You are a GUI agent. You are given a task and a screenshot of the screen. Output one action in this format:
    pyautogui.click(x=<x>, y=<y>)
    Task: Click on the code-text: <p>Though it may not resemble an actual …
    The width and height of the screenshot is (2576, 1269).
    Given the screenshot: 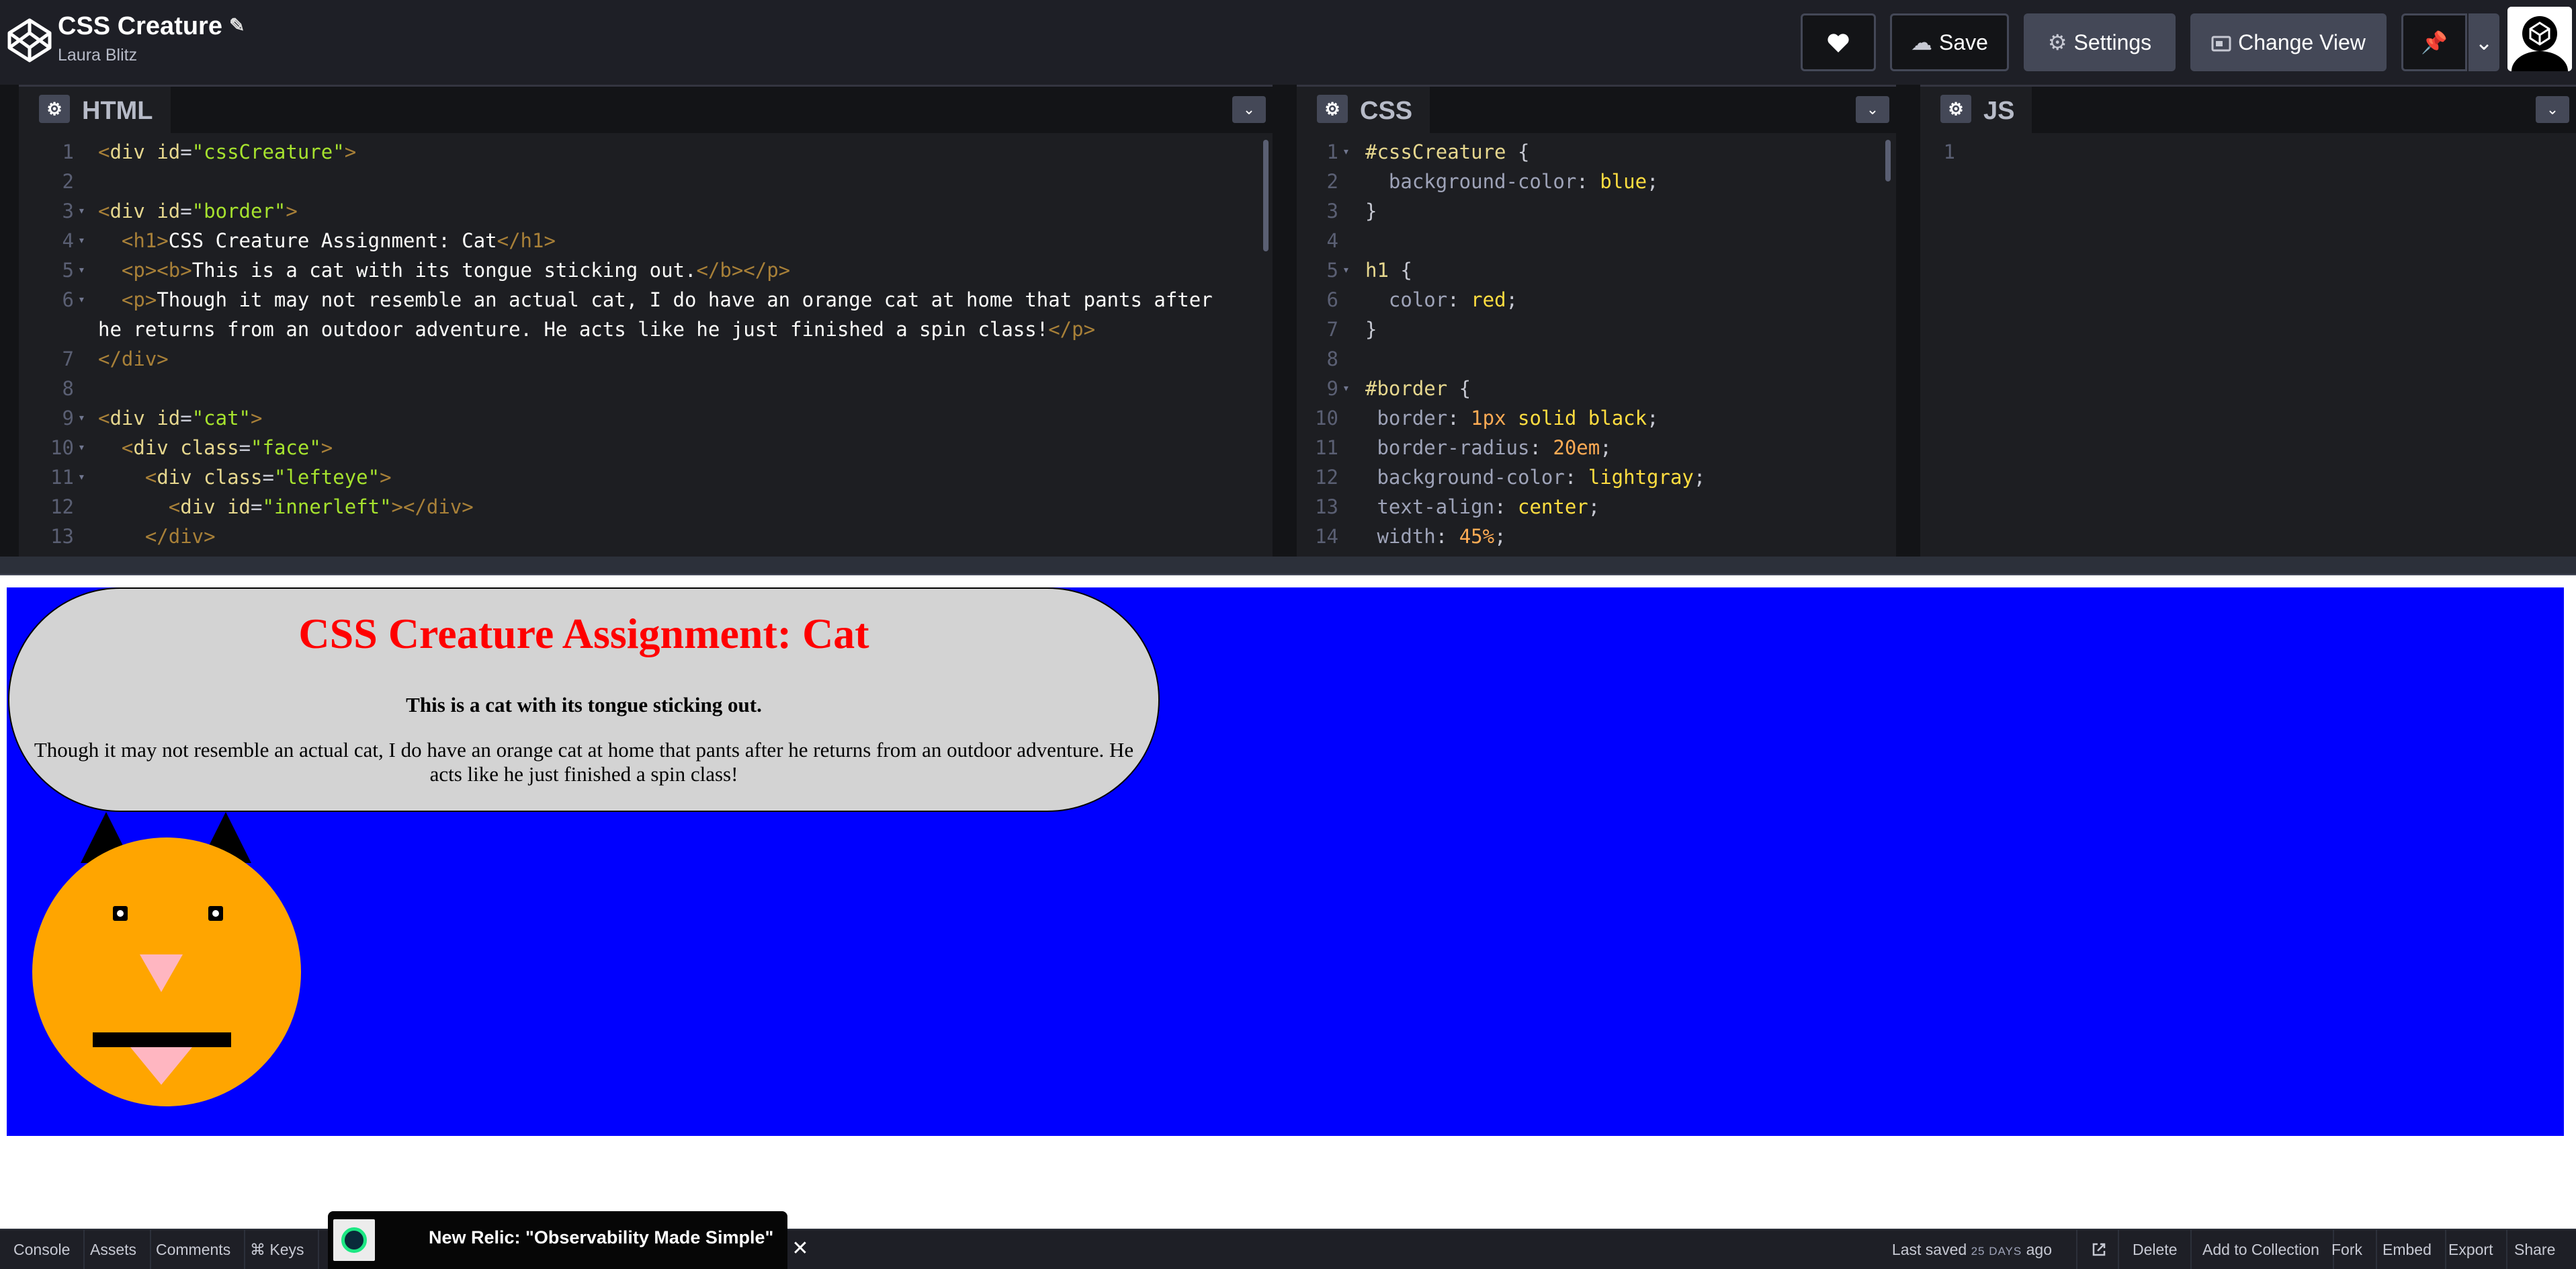 What is the action you would take?
    pyautogui.click(x=655, y=314)
    